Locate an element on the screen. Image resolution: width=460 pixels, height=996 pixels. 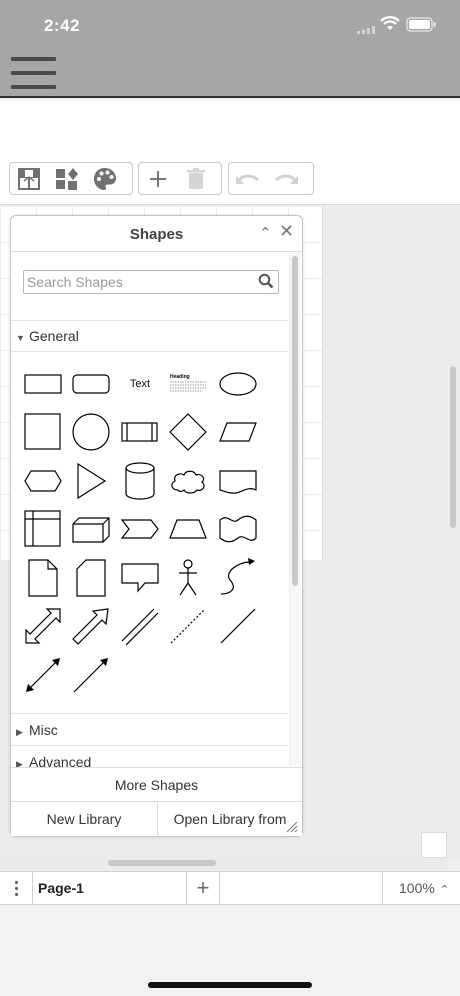
wifi-icon is located at coordinates (390, 23).